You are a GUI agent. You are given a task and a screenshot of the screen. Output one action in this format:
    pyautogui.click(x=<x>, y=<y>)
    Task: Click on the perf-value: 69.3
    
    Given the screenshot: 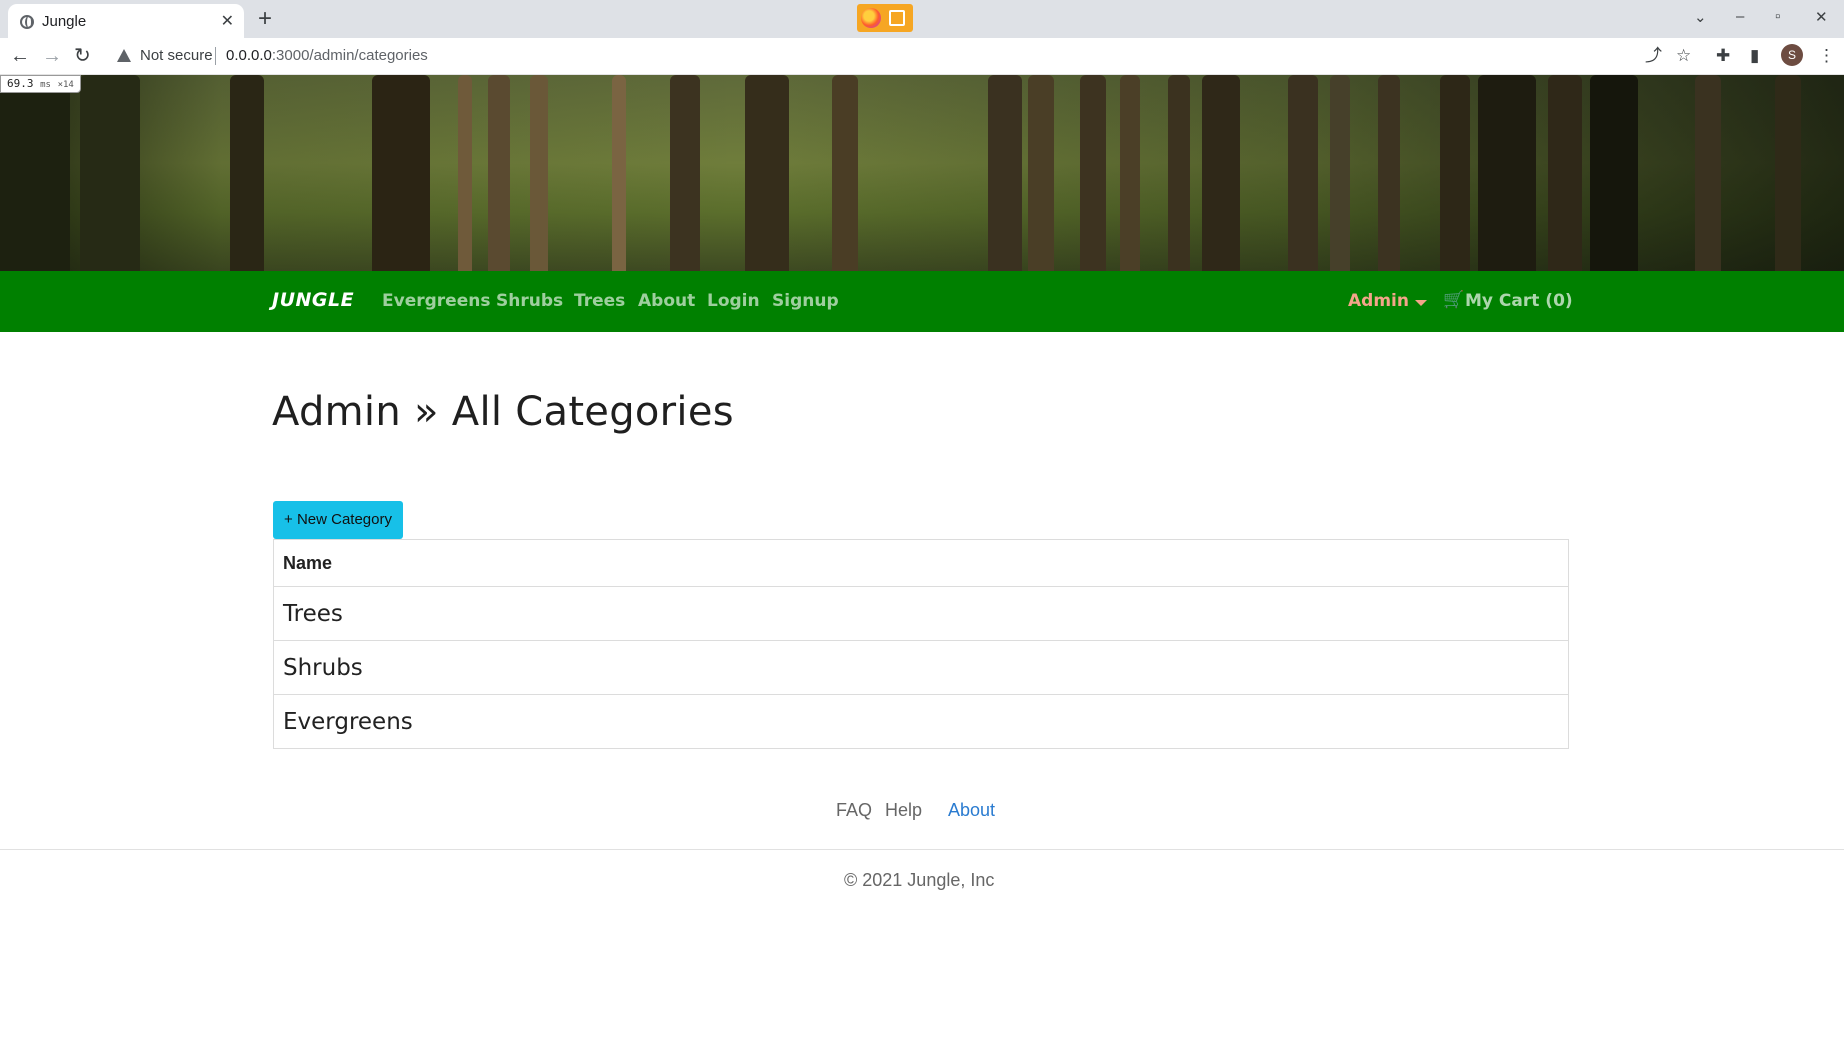 What is the action you would take?
    pyautogui.click(x=20, y=83)
    